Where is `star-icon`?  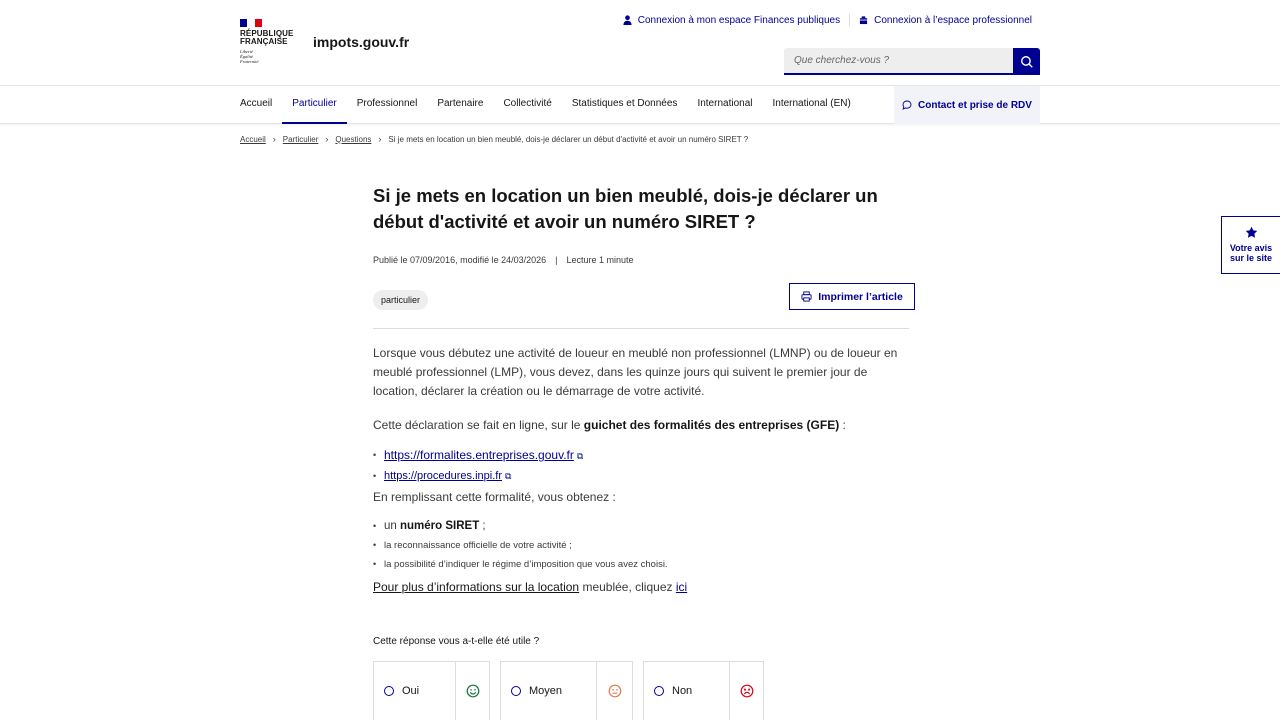
star-icon is located at coordinates (1251, 232).